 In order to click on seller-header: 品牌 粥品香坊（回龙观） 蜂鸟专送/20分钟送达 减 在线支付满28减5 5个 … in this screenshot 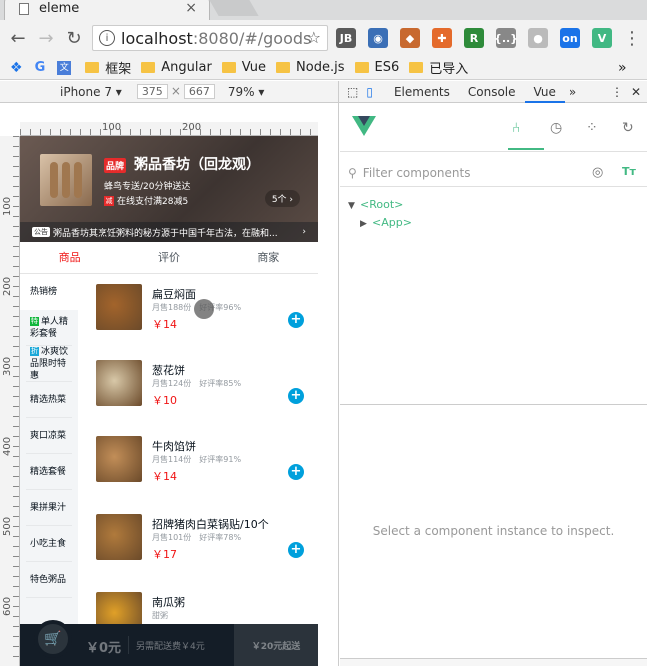, I will do `click(169, 189)`.